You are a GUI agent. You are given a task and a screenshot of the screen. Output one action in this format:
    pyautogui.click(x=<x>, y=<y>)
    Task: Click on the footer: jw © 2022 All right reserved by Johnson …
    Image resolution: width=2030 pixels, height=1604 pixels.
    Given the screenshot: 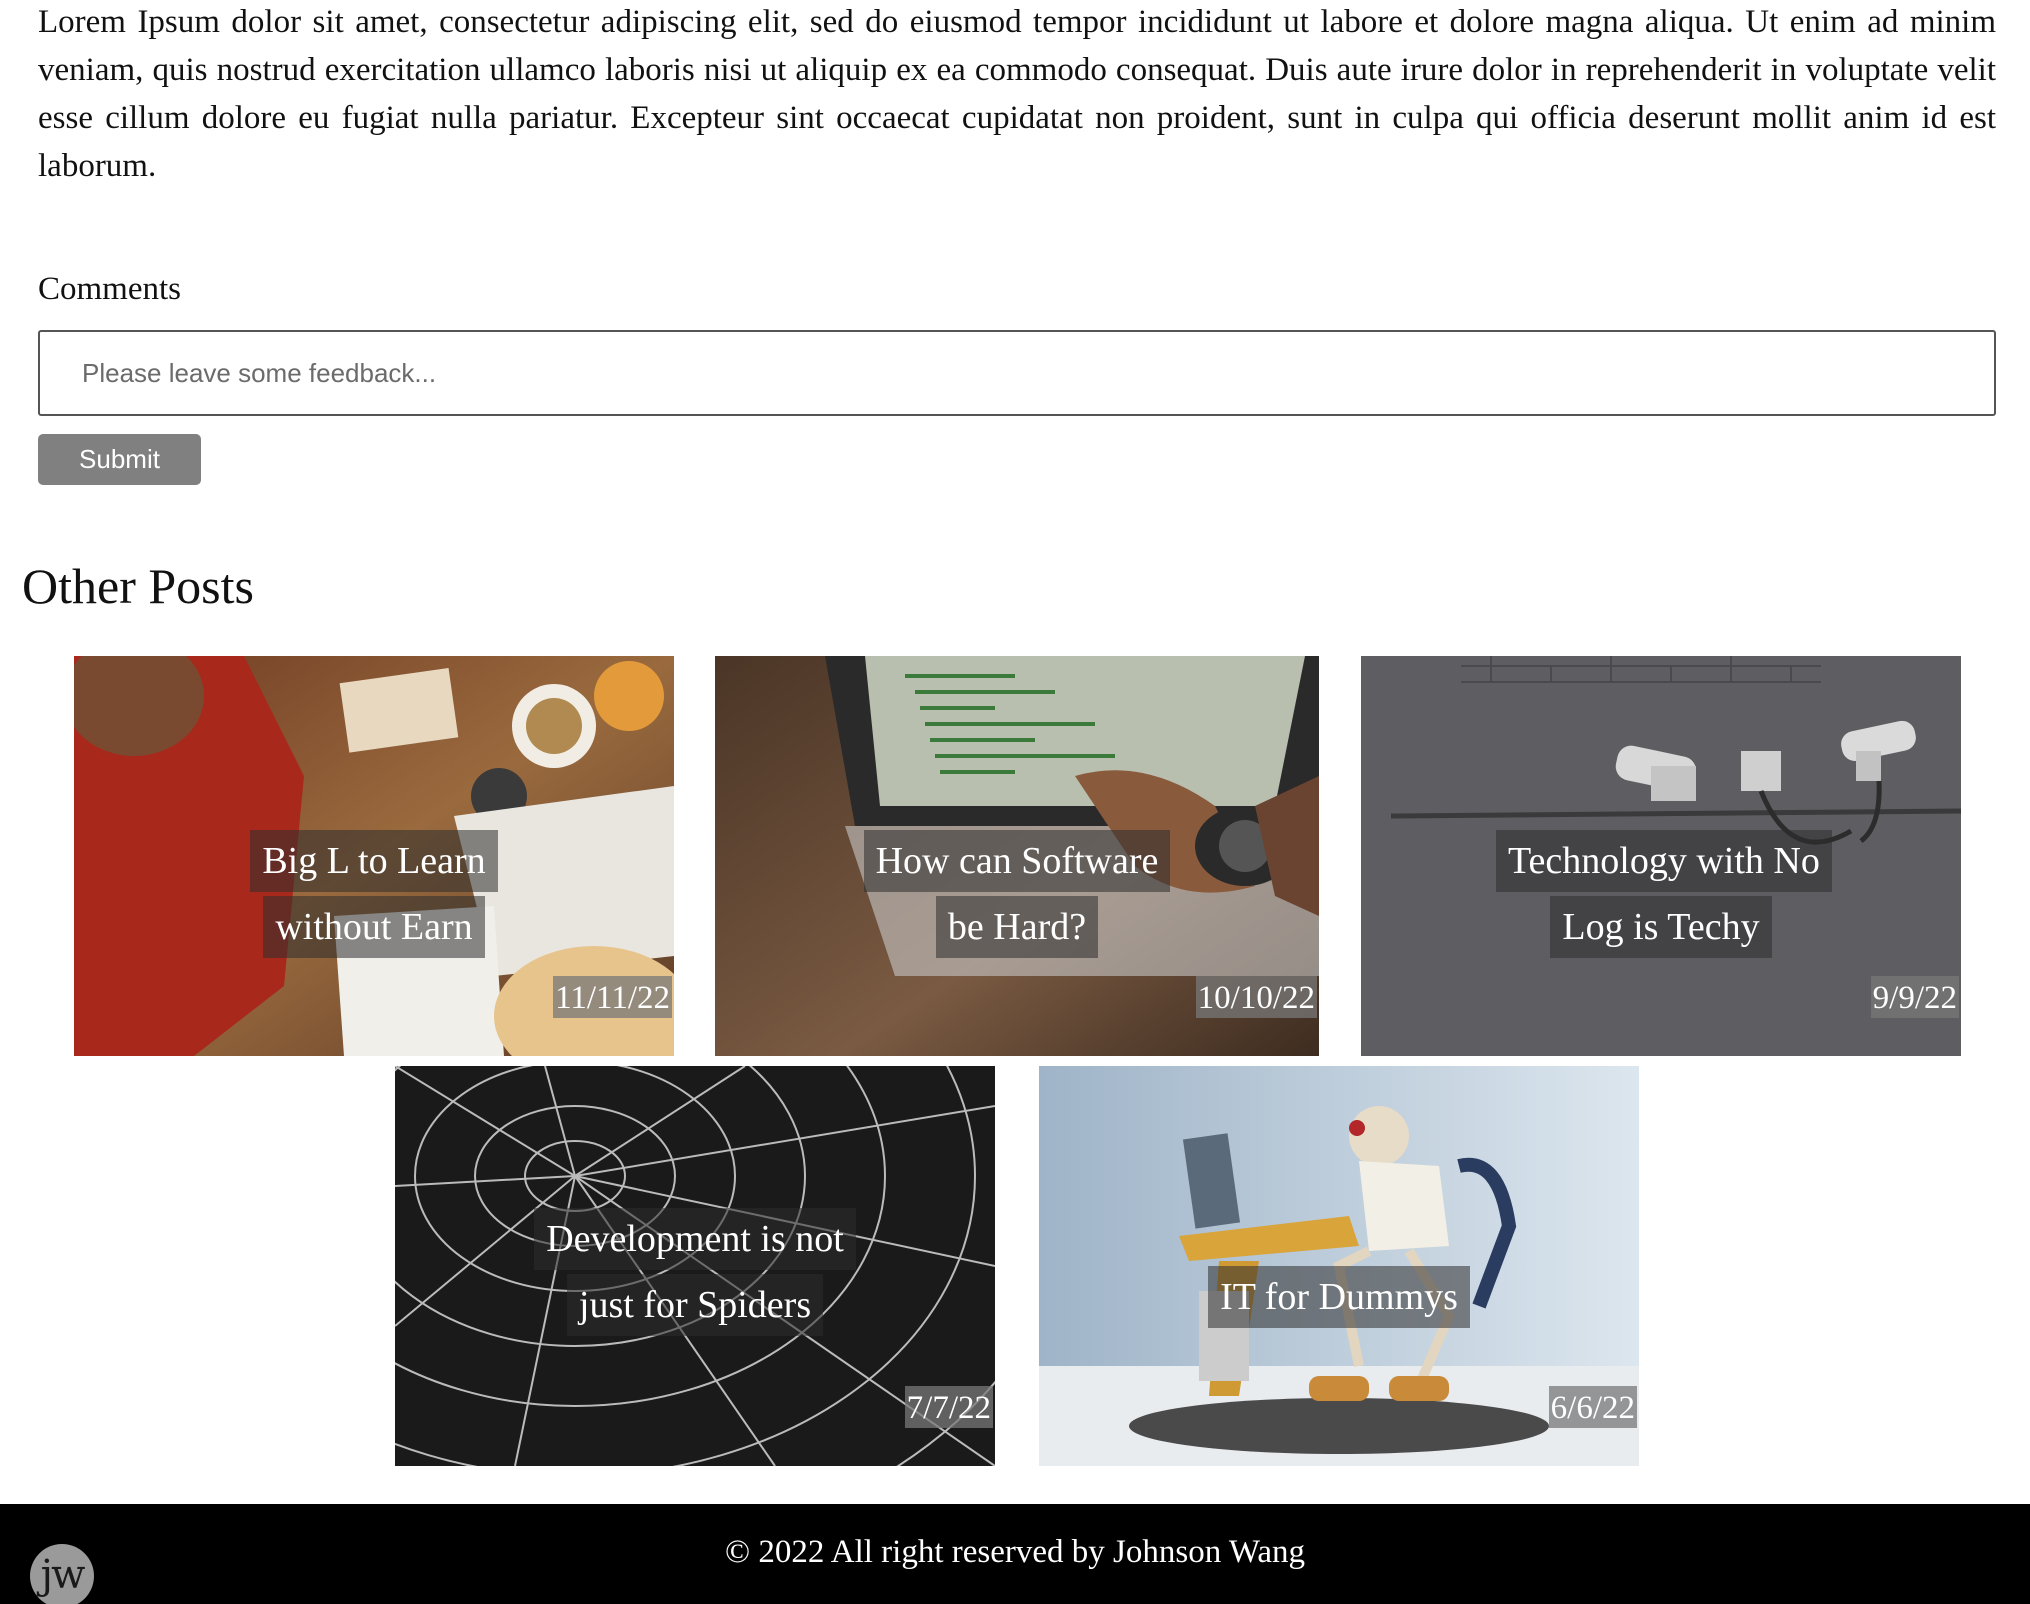 What is the action you would take?
    pyautogui.click(x=1015, y=1554)
    